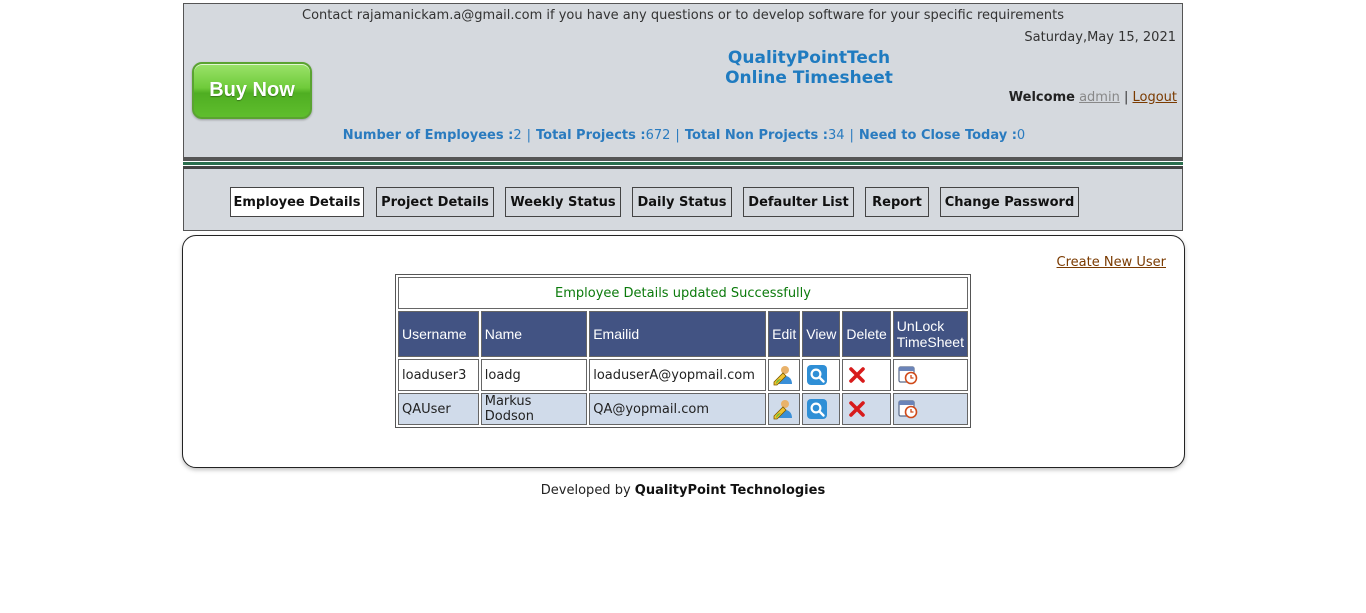 This screenshot has width=1366, height=613. I want to click on table-row: loaduser3 loadg loaduserA@yopmail.com, so click(683, 375).